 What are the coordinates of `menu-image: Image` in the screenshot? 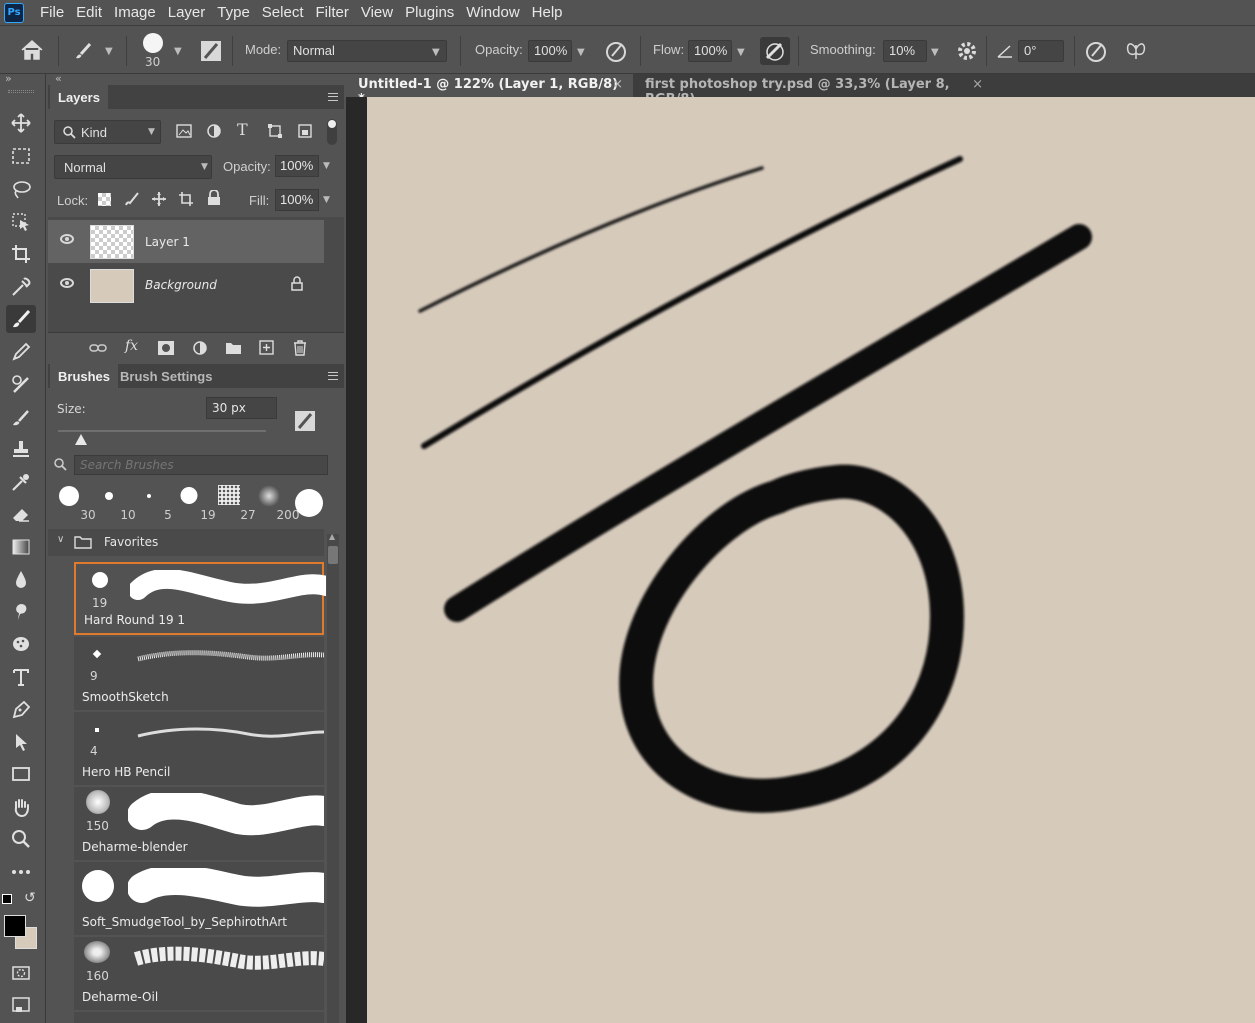 It's located at (135, 12).